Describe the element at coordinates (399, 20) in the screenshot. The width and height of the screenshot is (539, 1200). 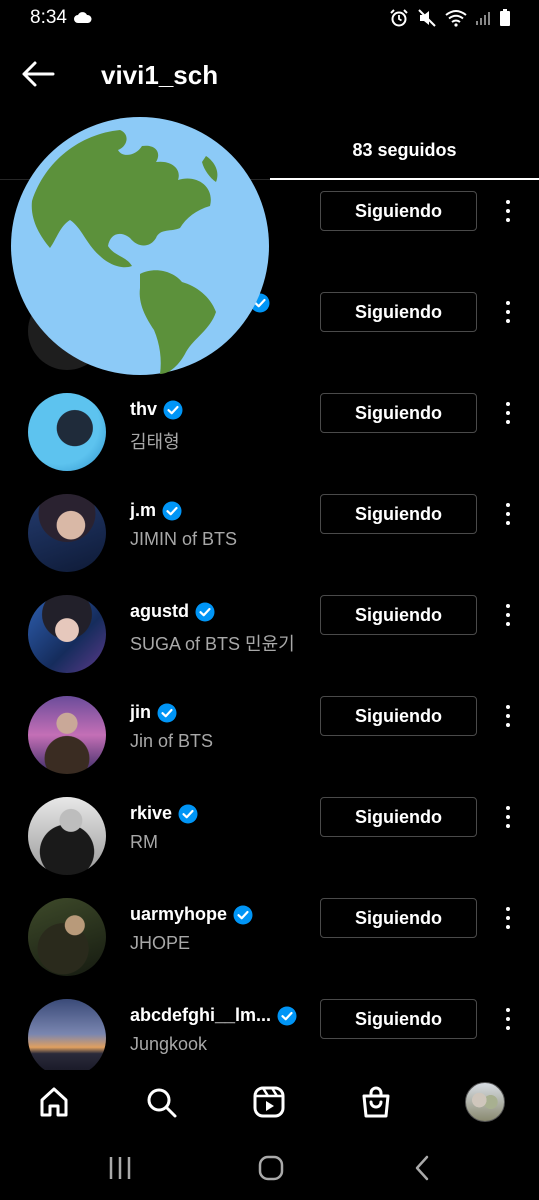
I see `alarm-icon` at that location.